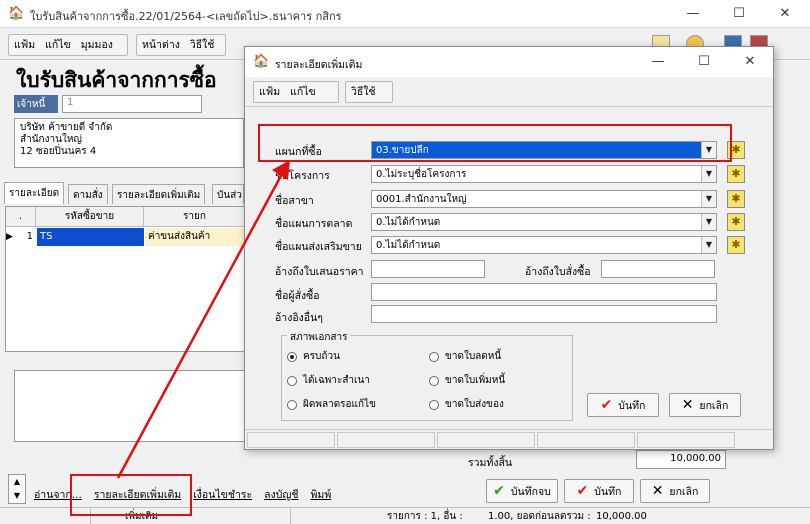  I want to click on annotation-arrow, so click(203, 319).